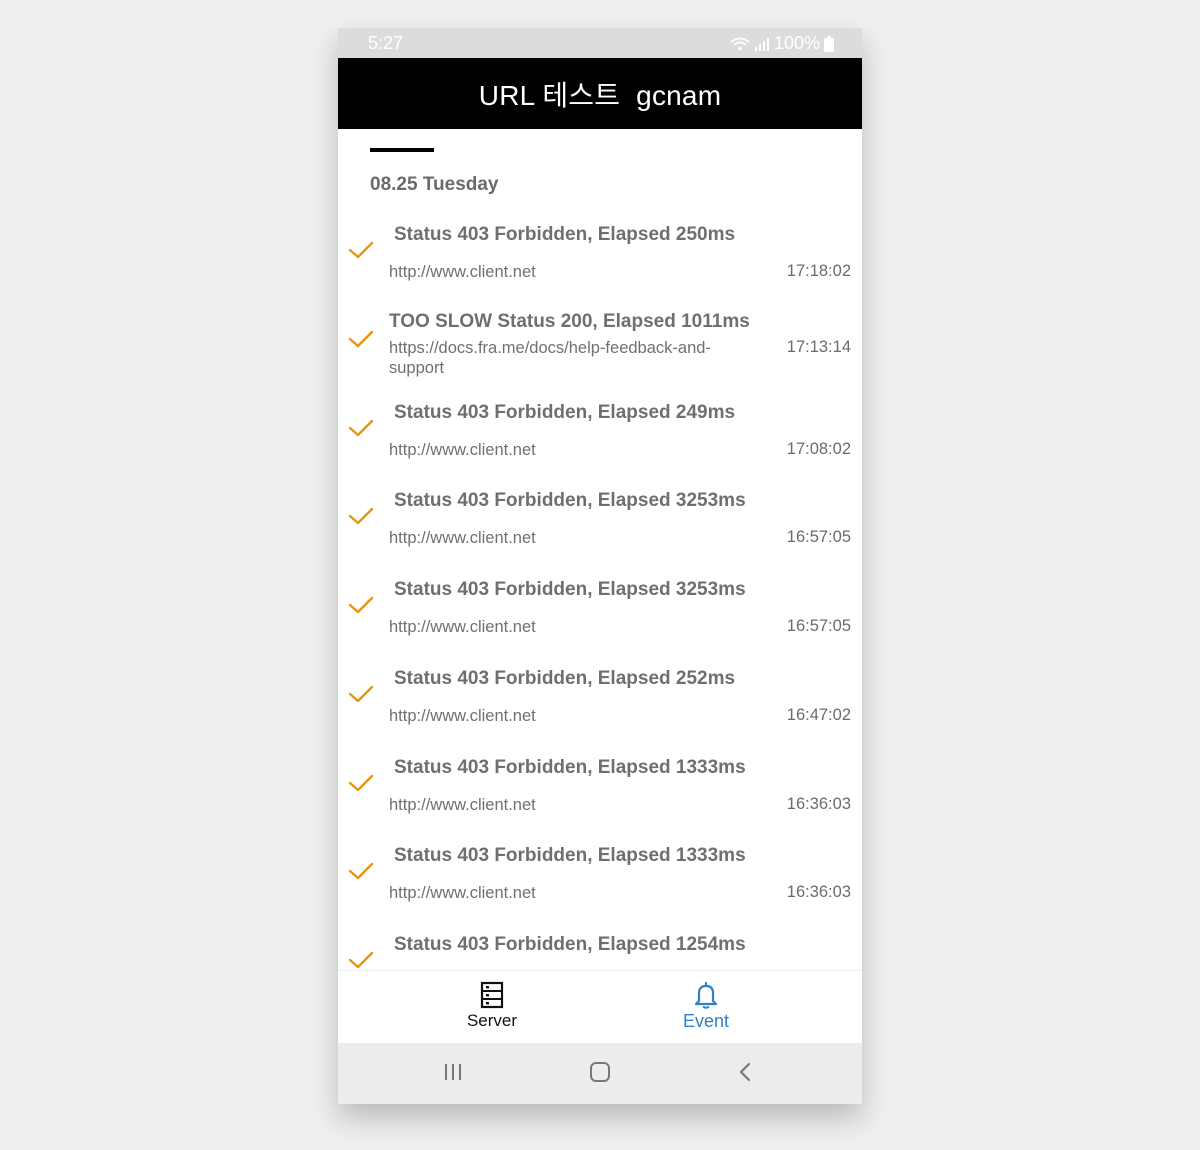 The image size is (1200, 1150). I want to click on nav-server-tab: Server, so click(492, 1006).